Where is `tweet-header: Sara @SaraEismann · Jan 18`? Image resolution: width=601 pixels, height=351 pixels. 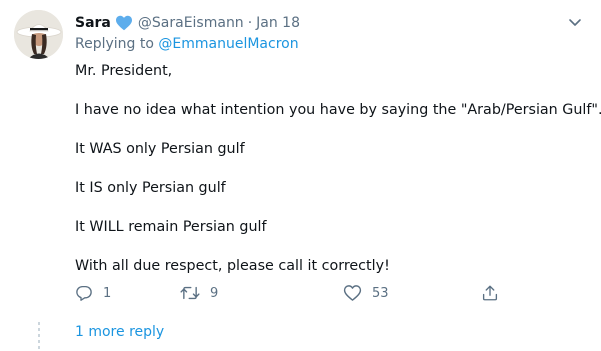
tweet-header: Sara @SaraEismann · Jan 18 is located at coordinates (187, 23).